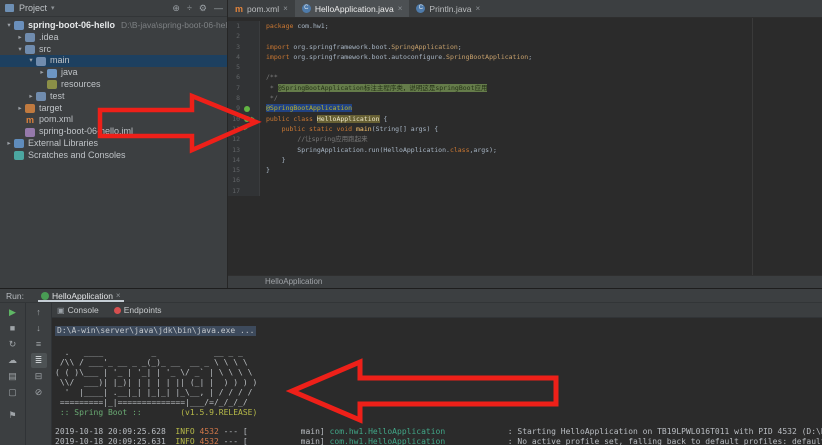 This screenshot has width=822, height=445. What do you see at coordinates (113, 144) in the screenshot?
I see `tree-item-external-libraries: ▸ External Libraries` at bounding box center [113, 144].